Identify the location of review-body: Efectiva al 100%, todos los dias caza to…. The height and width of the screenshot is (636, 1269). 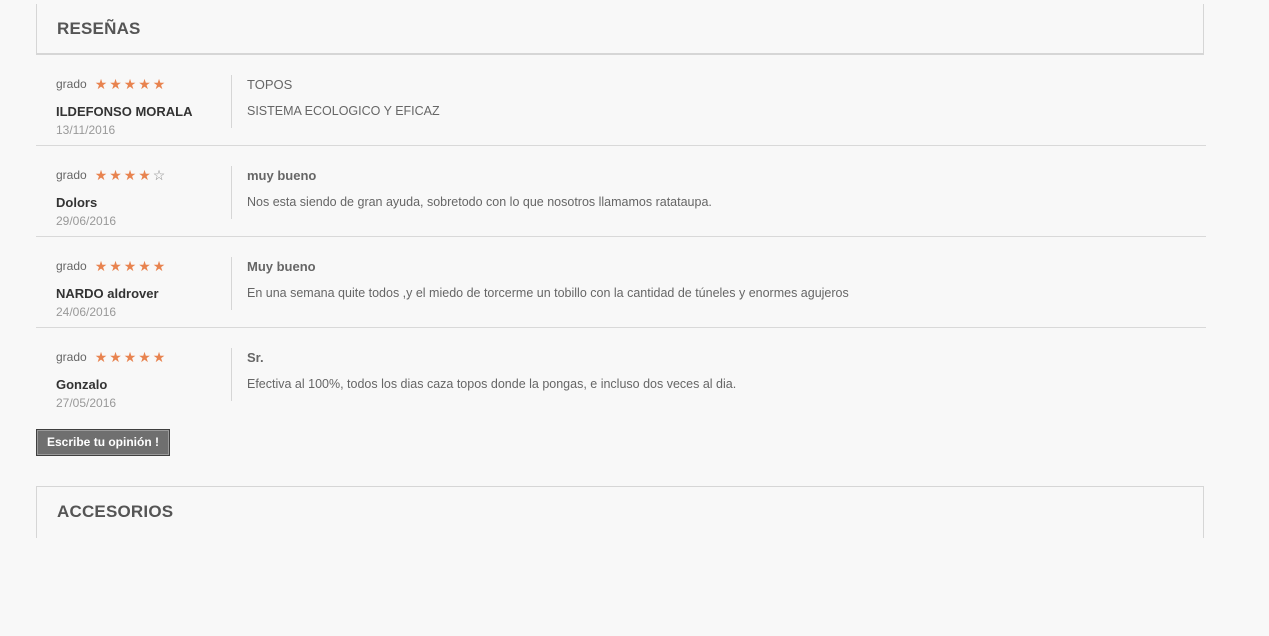
(492, 384).